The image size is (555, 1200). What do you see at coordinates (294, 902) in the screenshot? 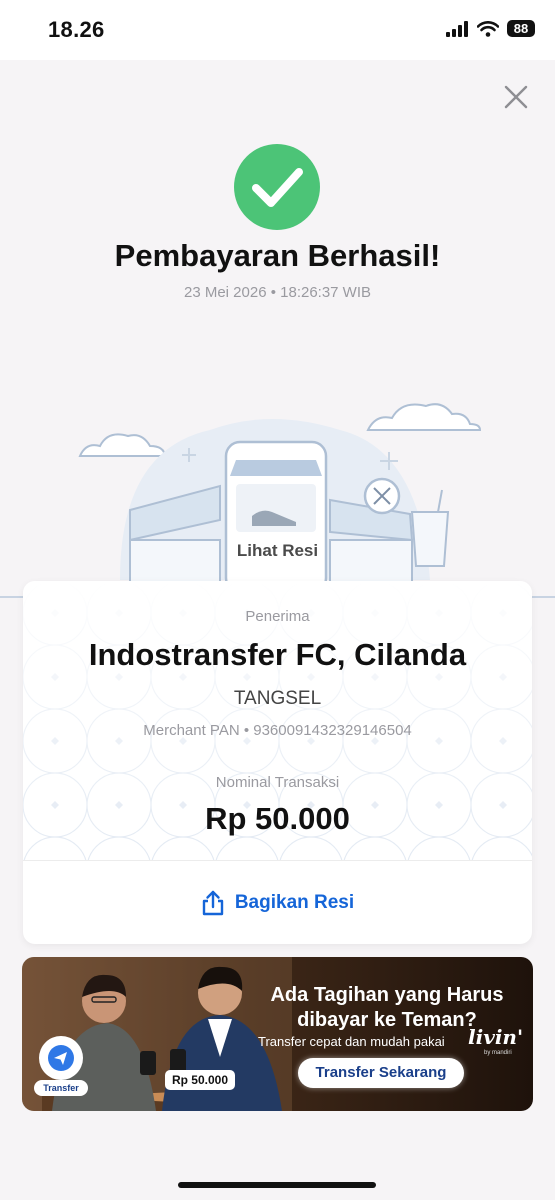
I see `share-receipt-label: Bagikan Resi` at bounding box center [294, 902].